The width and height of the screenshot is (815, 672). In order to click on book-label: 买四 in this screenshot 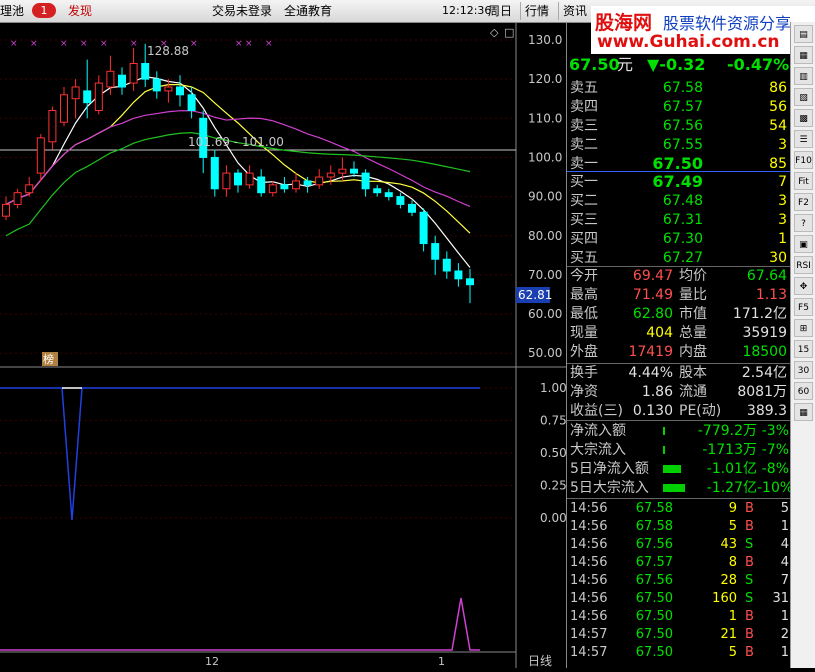, I will do `click(584, 239)`.